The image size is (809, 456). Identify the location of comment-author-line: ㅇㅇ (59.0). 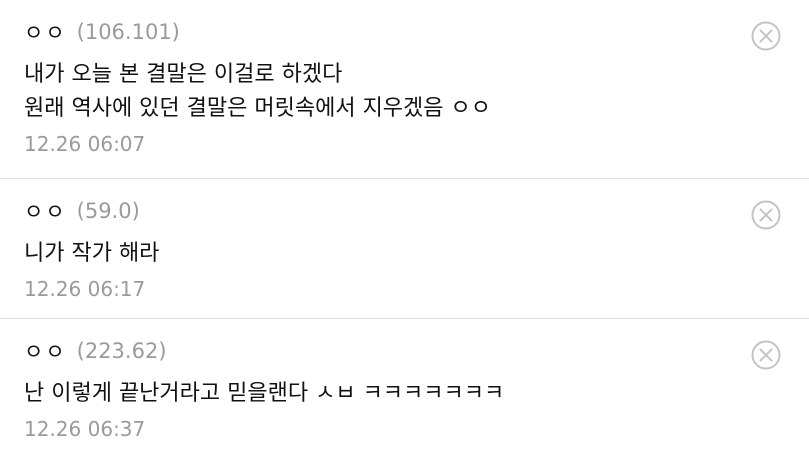
(403, 211).